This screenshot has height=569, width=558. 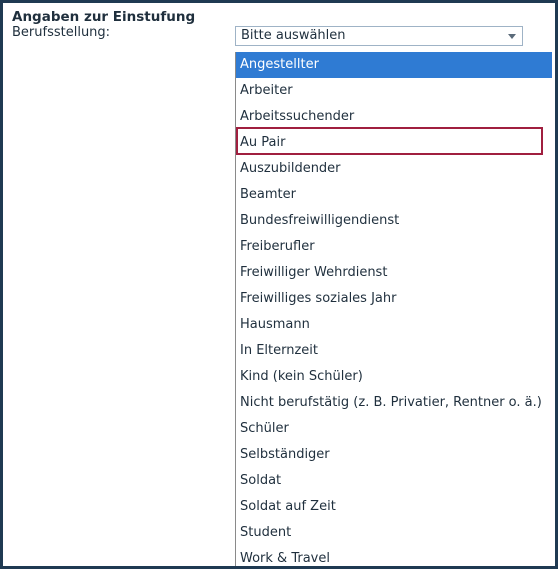 I want to click on option-bundesfreiwilligendienst: Bundesfreiwilligendienst, so click(x=394, y=221).